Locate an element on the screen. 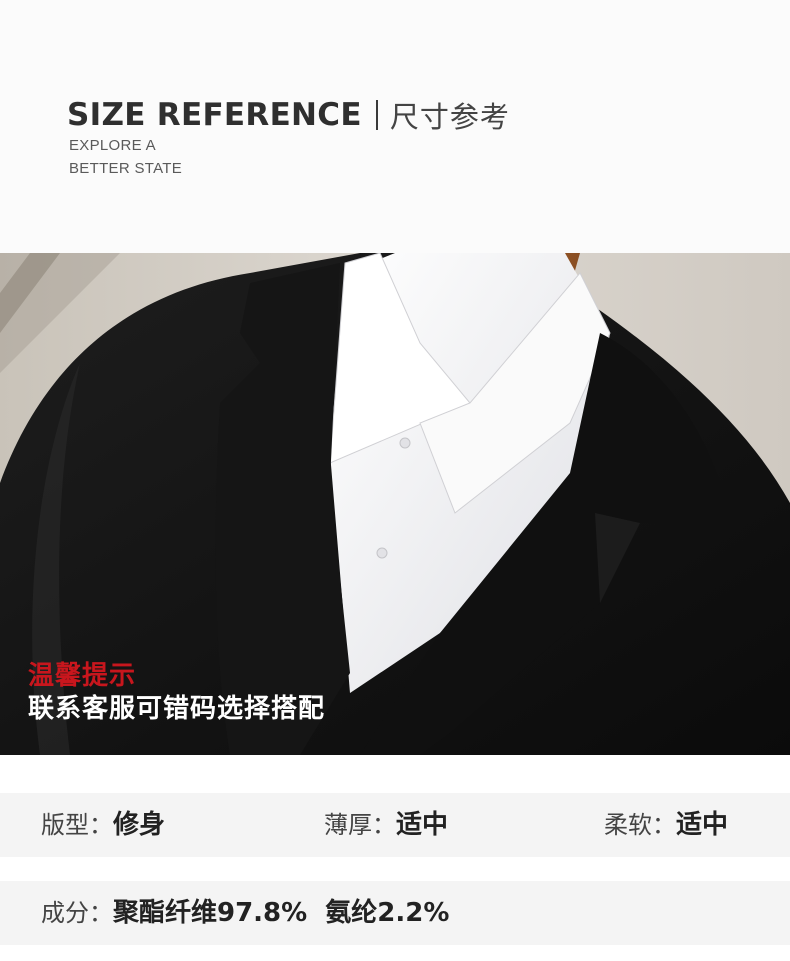 The image size is (790, 961). spec-softness: 柔软：适中 is located at coordinates (666, 825).